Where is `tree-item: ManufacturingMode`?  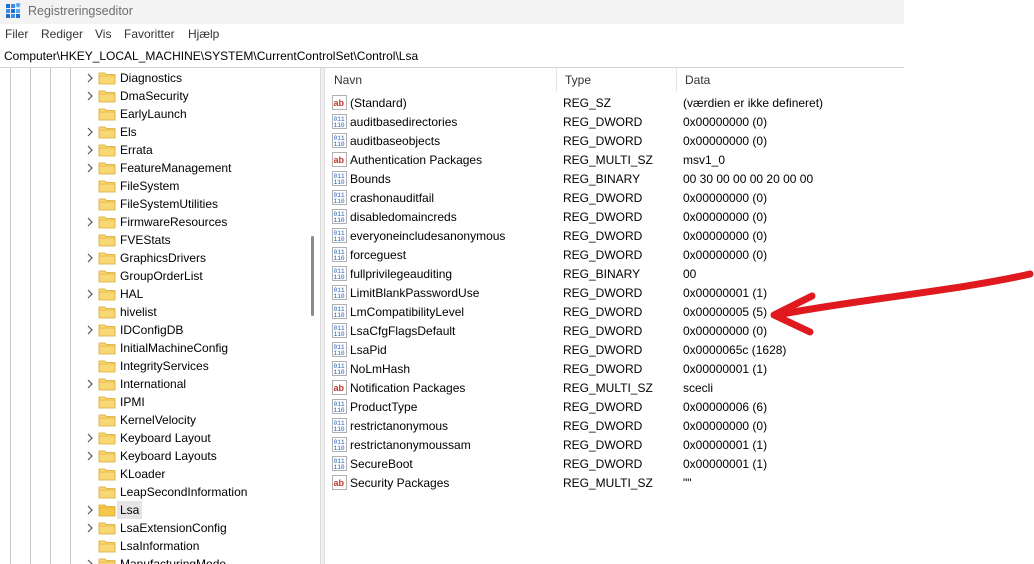
tree-item: ManufacturingMode is located at coordinates (152, 559).